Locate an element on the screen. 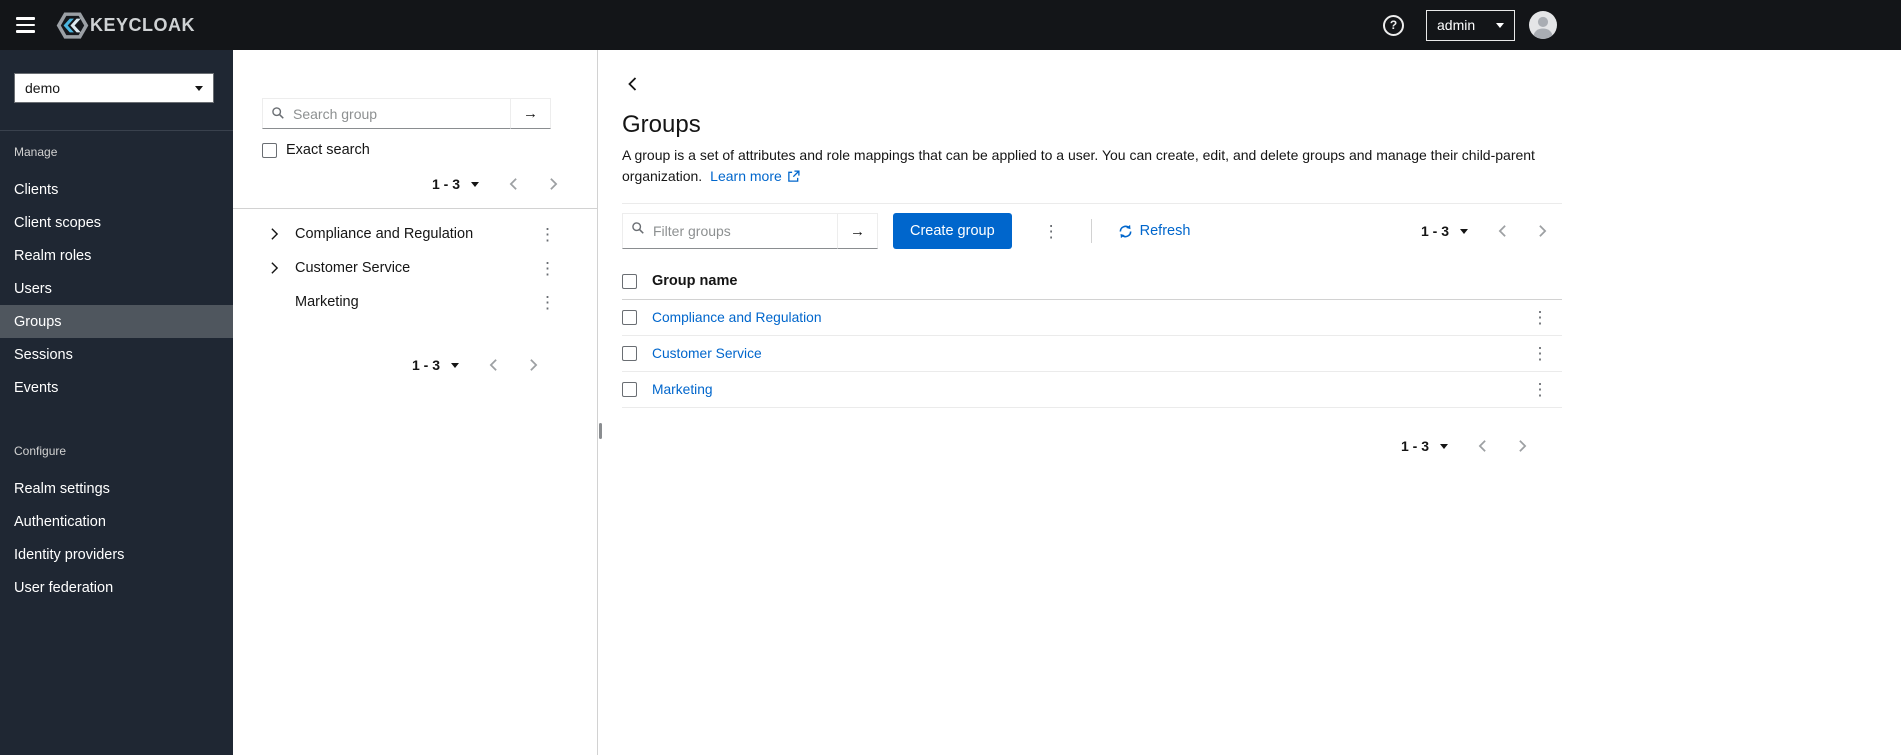  groups-toolbar: → Create group ⋮ Refresh is located at coordinates (1092, 231).